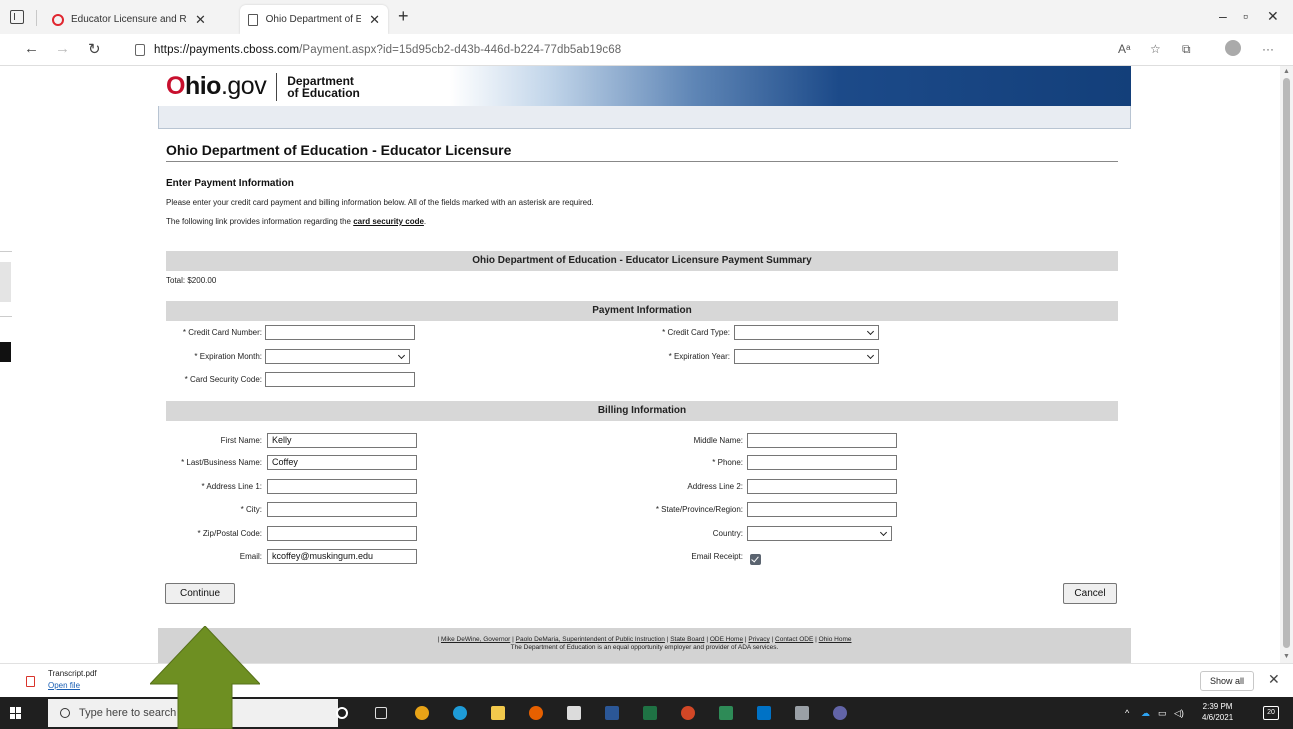 Image resolution: width=1293 pixels, height=729 pixels. Describe the element at coordinates (16, 713) in the screenshot. I see `windows-start-icon` at that location.